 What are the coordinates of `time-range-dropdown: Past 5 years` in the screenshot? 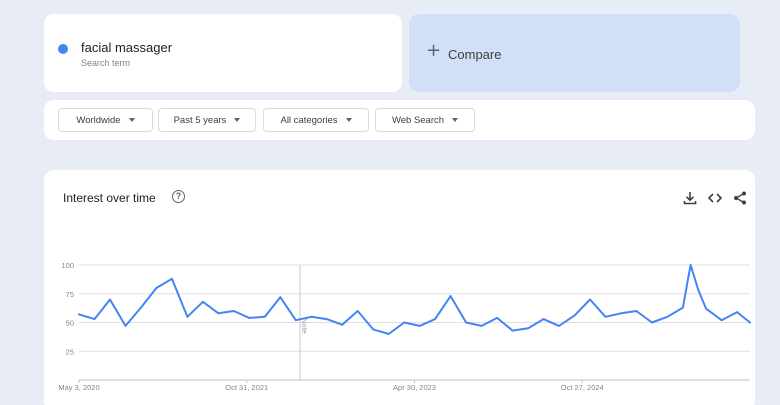 It's located at (207, 120).